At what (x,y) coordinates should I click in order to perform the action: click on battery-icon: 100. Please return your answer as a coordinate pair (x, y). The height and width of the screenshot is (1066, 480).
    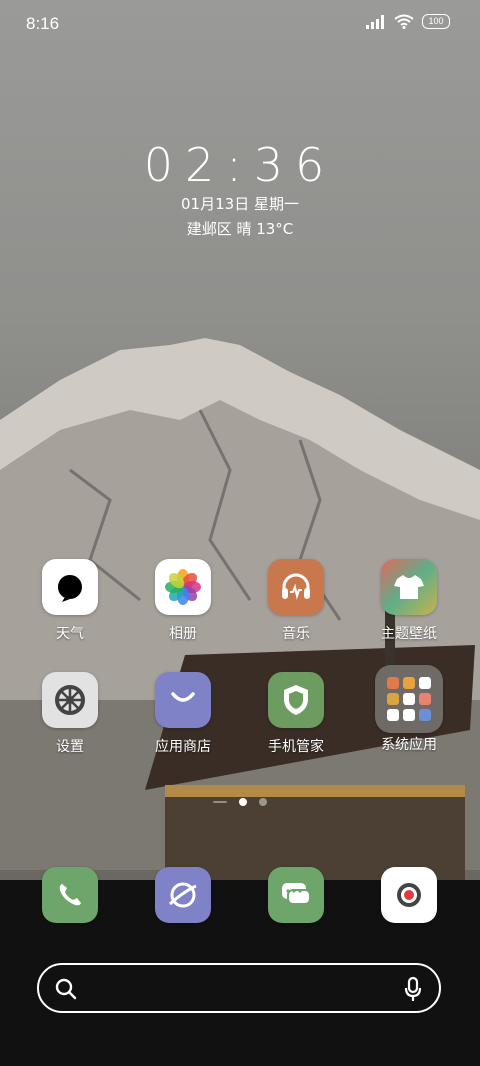
    Looking at the image, I should click on (436, 21).